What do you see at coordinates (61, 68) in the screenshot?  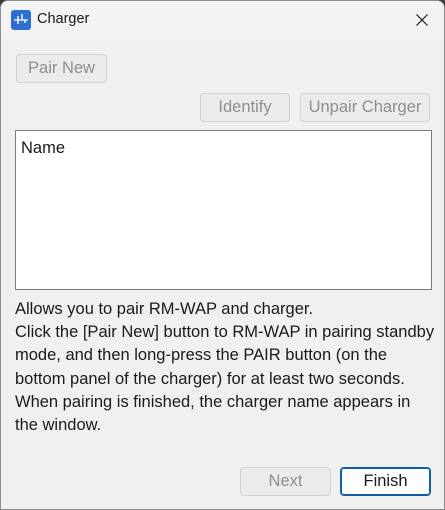 I see `pair-new-button: Pair New` at bounding box center [61, 68].